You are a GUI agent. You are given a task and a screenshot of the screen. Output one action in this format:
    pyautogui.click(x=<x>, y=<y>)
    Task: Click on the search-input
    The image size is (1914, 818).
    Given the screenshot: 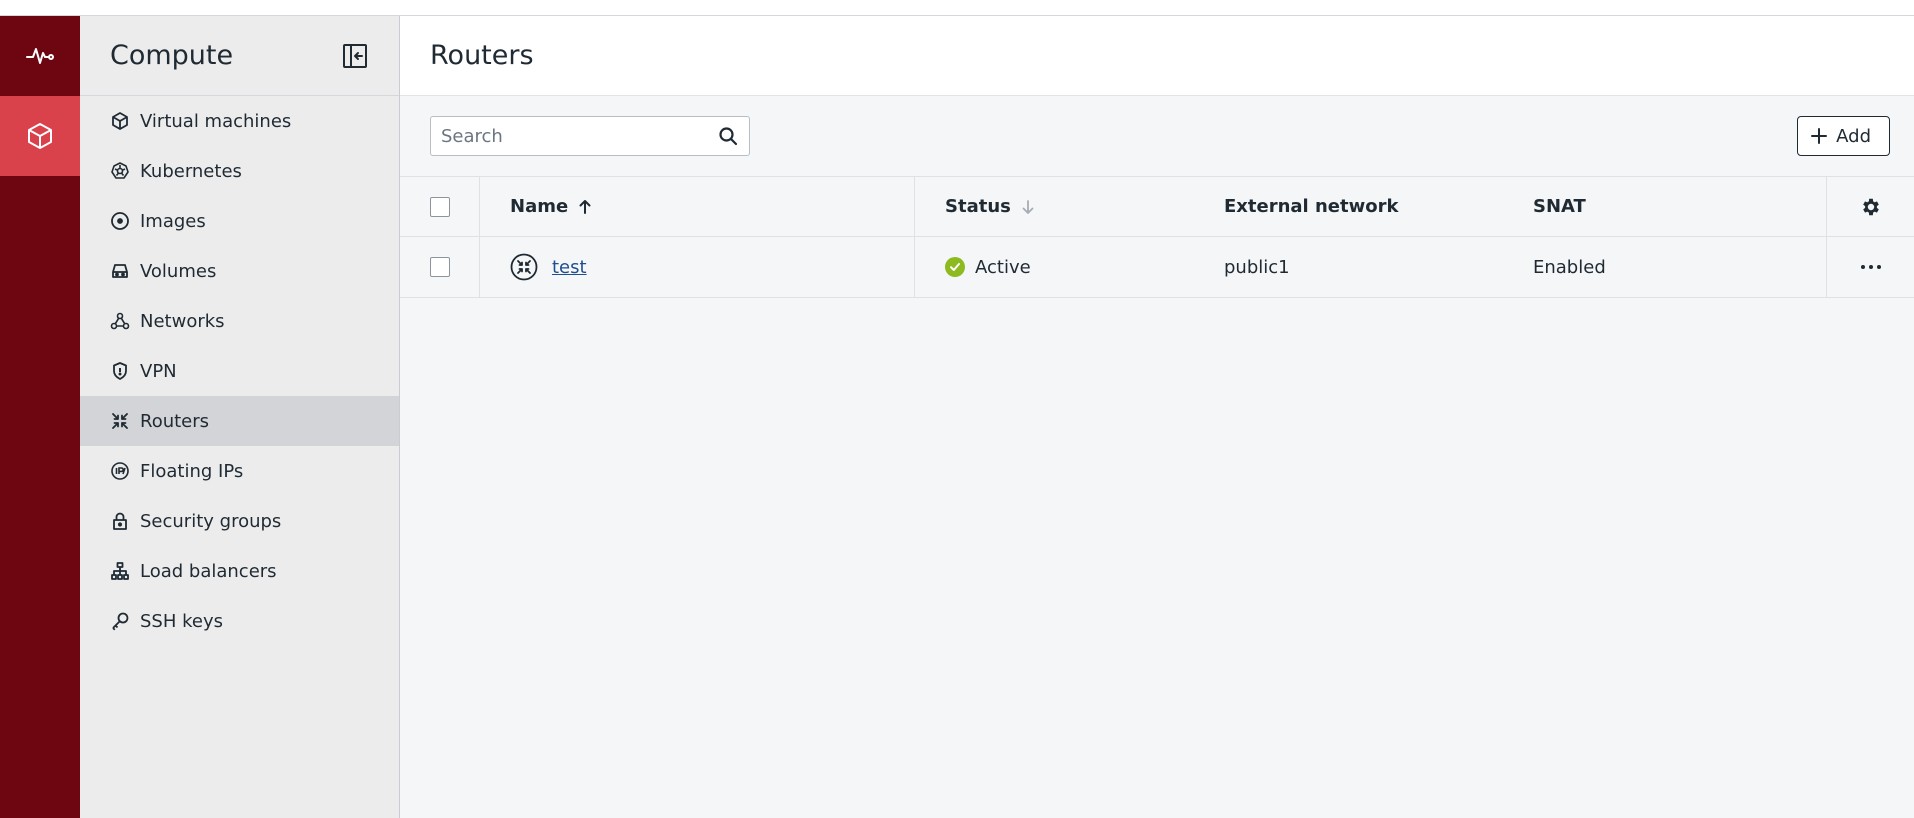 What is the action you would take?
    pyautogui.click(x=579, y=136)
    